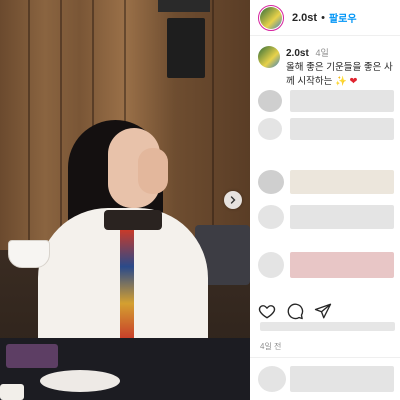  I want to click on caption: 2.0st 4일 올해 좋은 기운들을 좋은 사 께 시작하는 ✨ ❤, so click(329, 67).